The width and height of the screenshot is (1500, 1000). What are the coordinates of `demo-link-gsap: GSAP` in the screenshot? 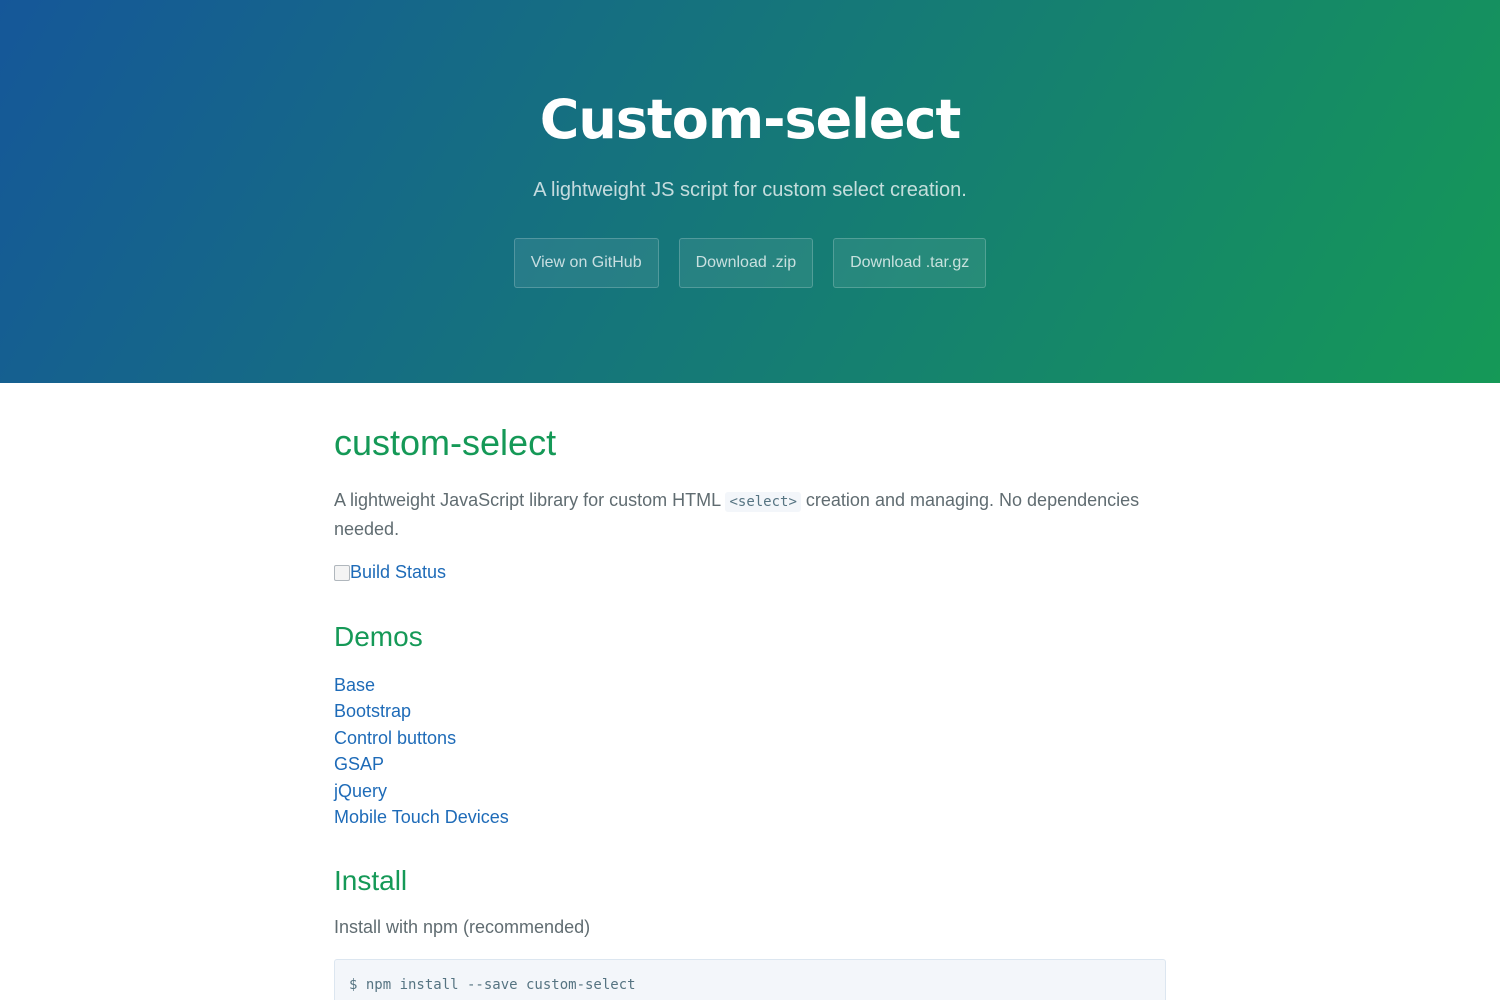 It's located at (359, 764).